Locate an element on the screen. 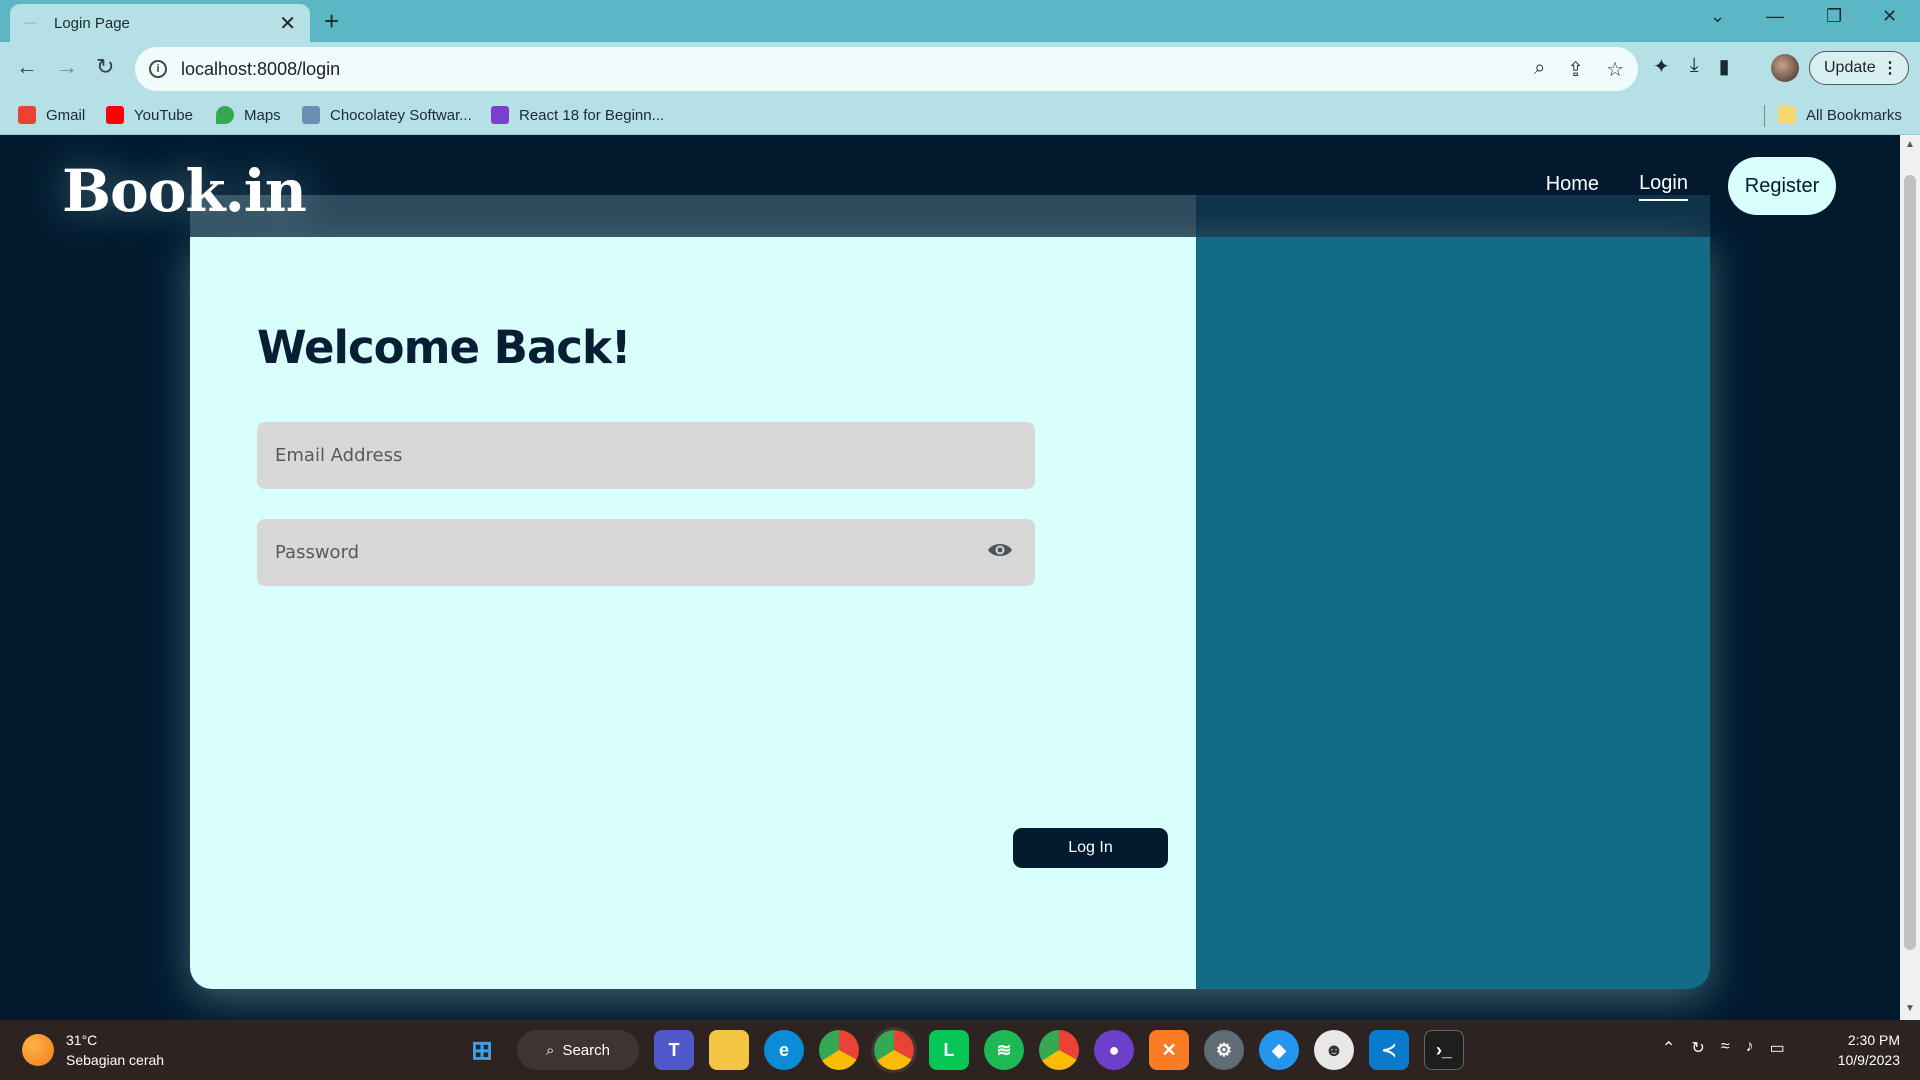  minimize-icon: — is located at coordinates (1775, 16).